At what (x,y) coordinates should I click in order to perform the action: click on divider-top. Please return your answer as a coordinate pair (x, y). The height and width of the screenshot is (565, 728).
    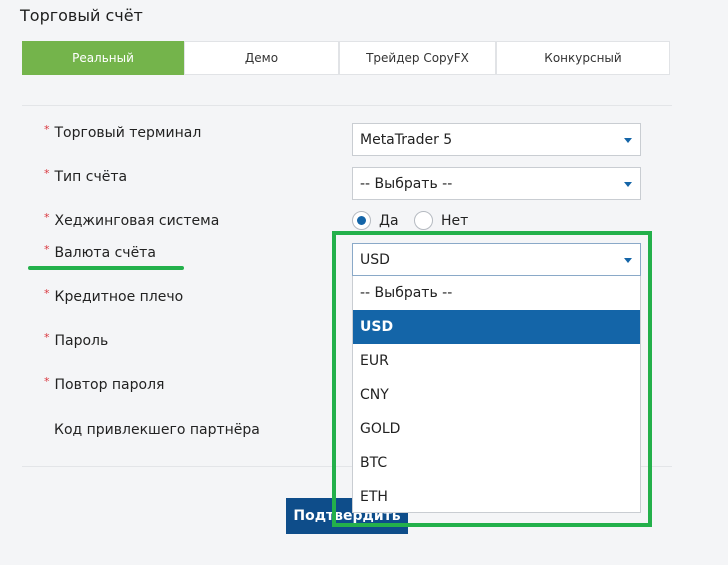
    Looking at the image, I should click on (347, 105).